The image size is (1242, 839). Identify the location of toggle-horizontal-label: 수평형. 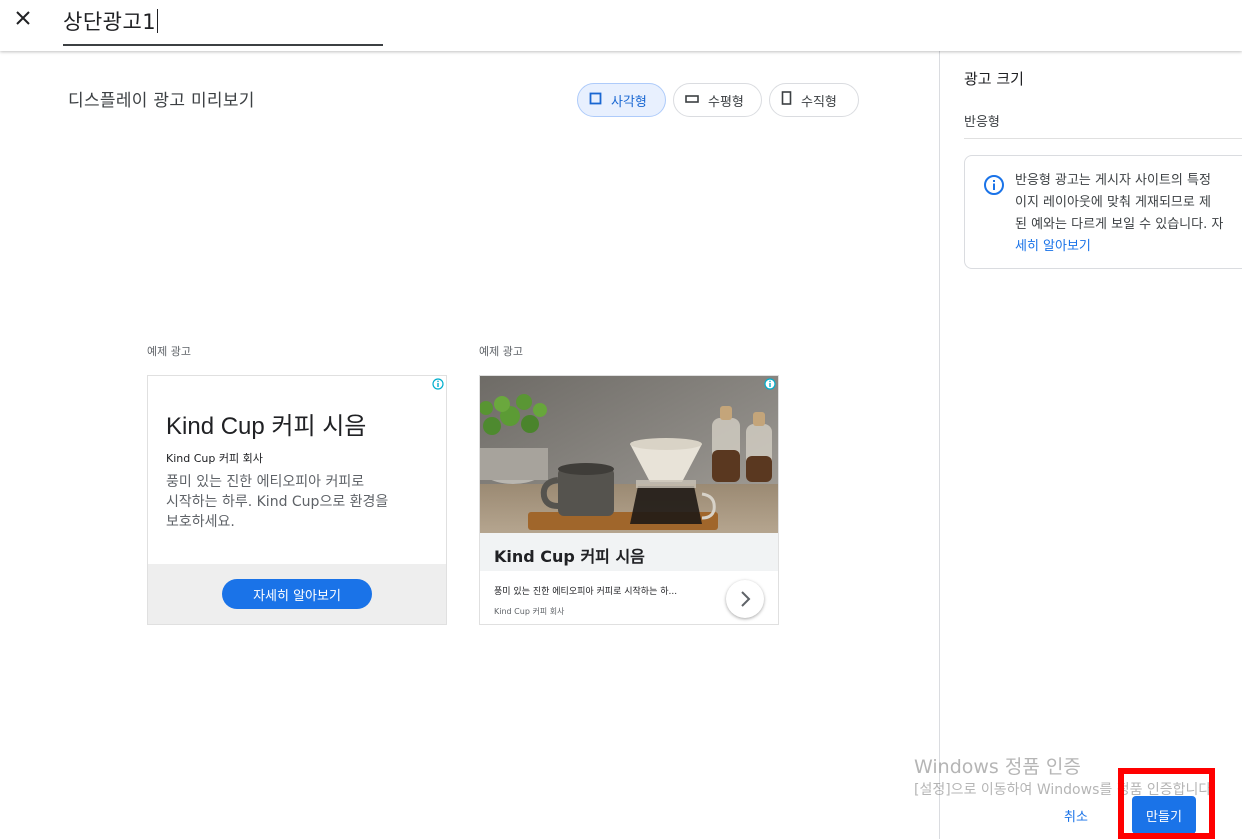
(726, 102).